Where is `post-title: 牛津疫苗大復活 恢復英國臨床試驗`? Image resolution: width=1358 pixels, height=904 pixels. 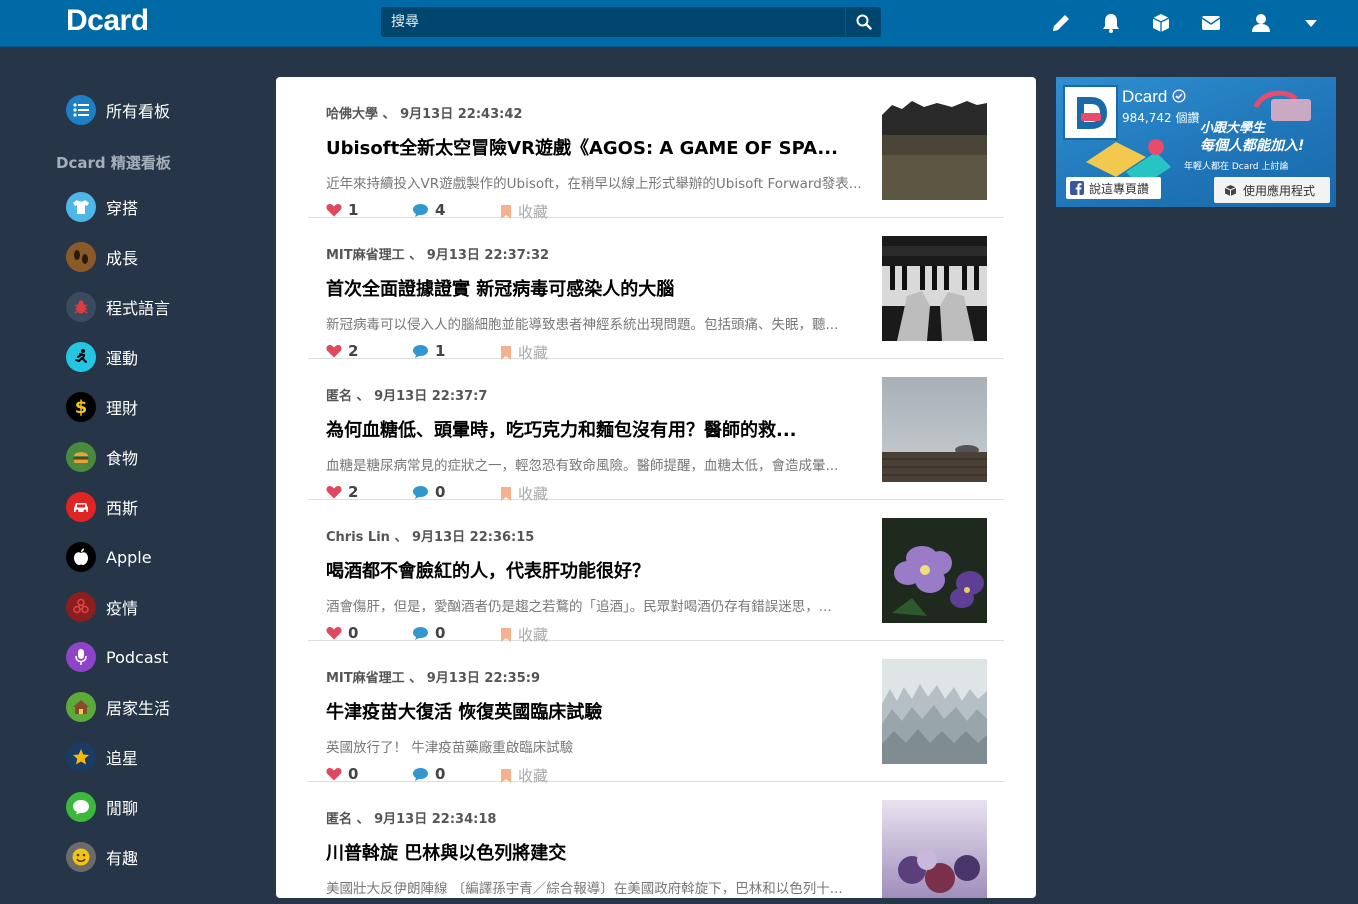
post-title: 牛津疫苗大復活 恢復英國臨床試驗 is located at coordinates (591, 711).